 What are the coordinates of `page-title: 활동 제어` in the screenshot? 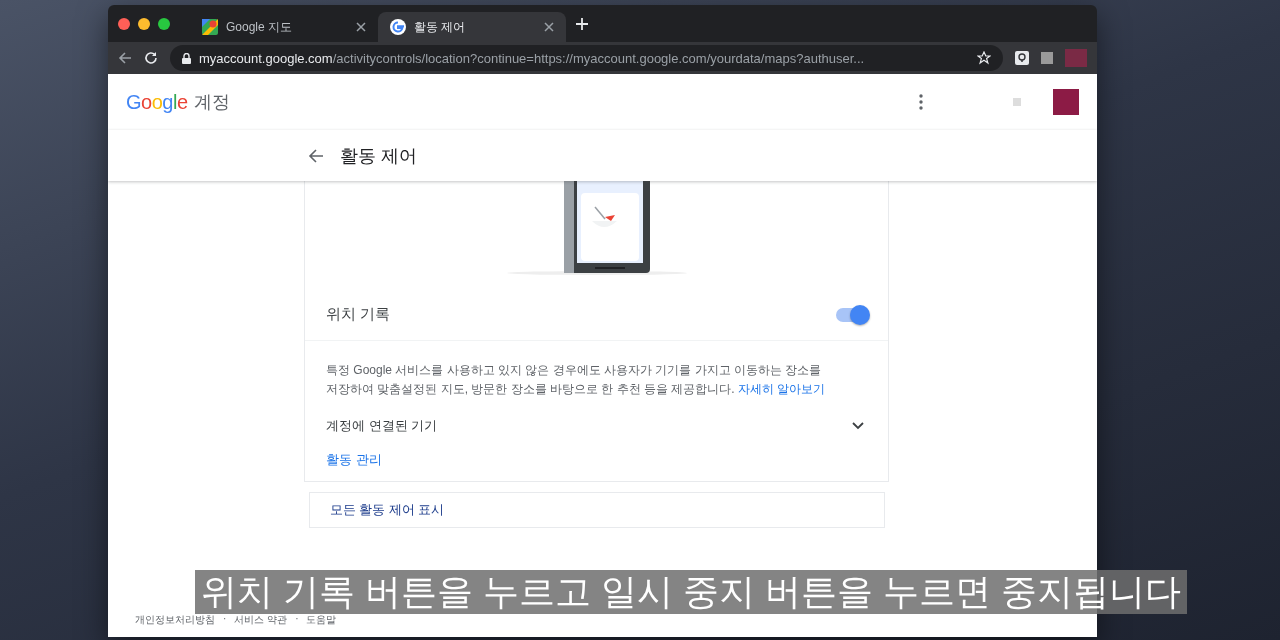 It's located at (378, 156).